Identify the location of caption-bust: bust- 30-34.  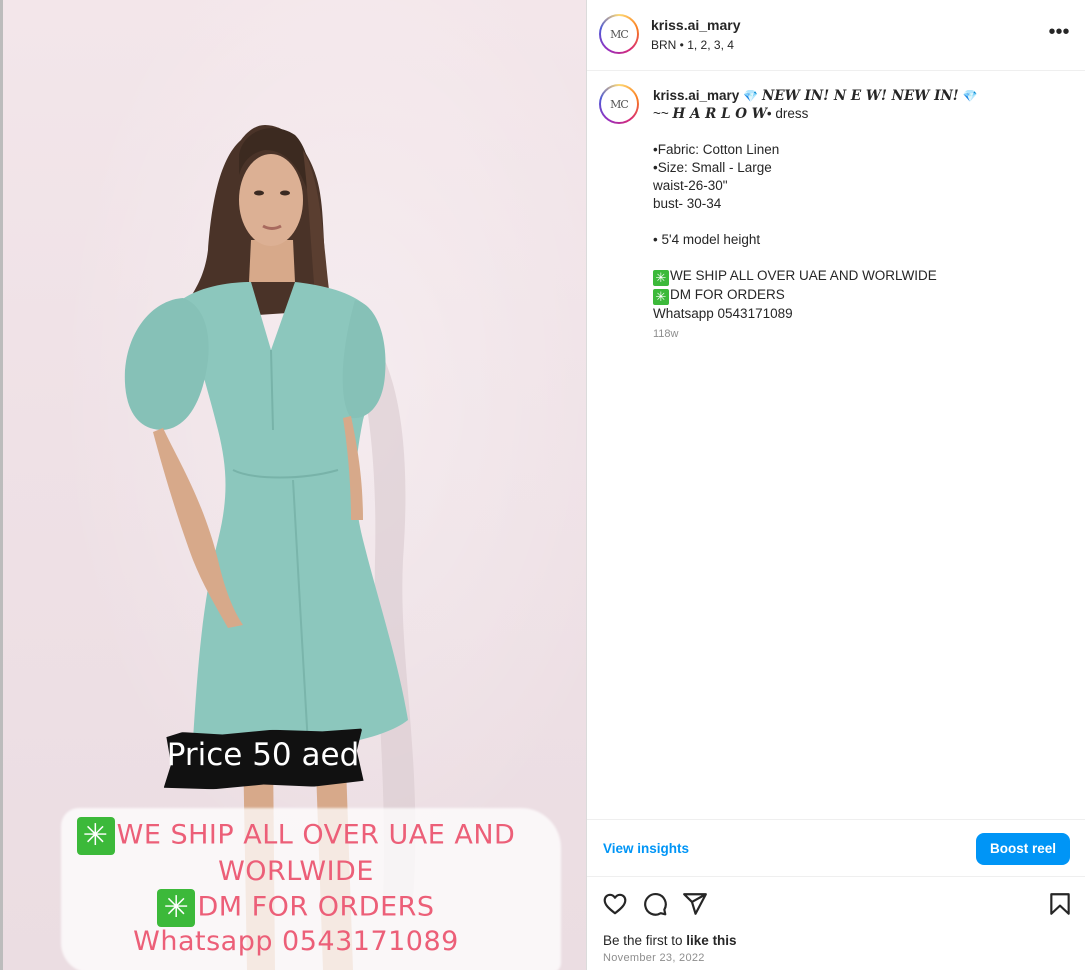
(687, 203).